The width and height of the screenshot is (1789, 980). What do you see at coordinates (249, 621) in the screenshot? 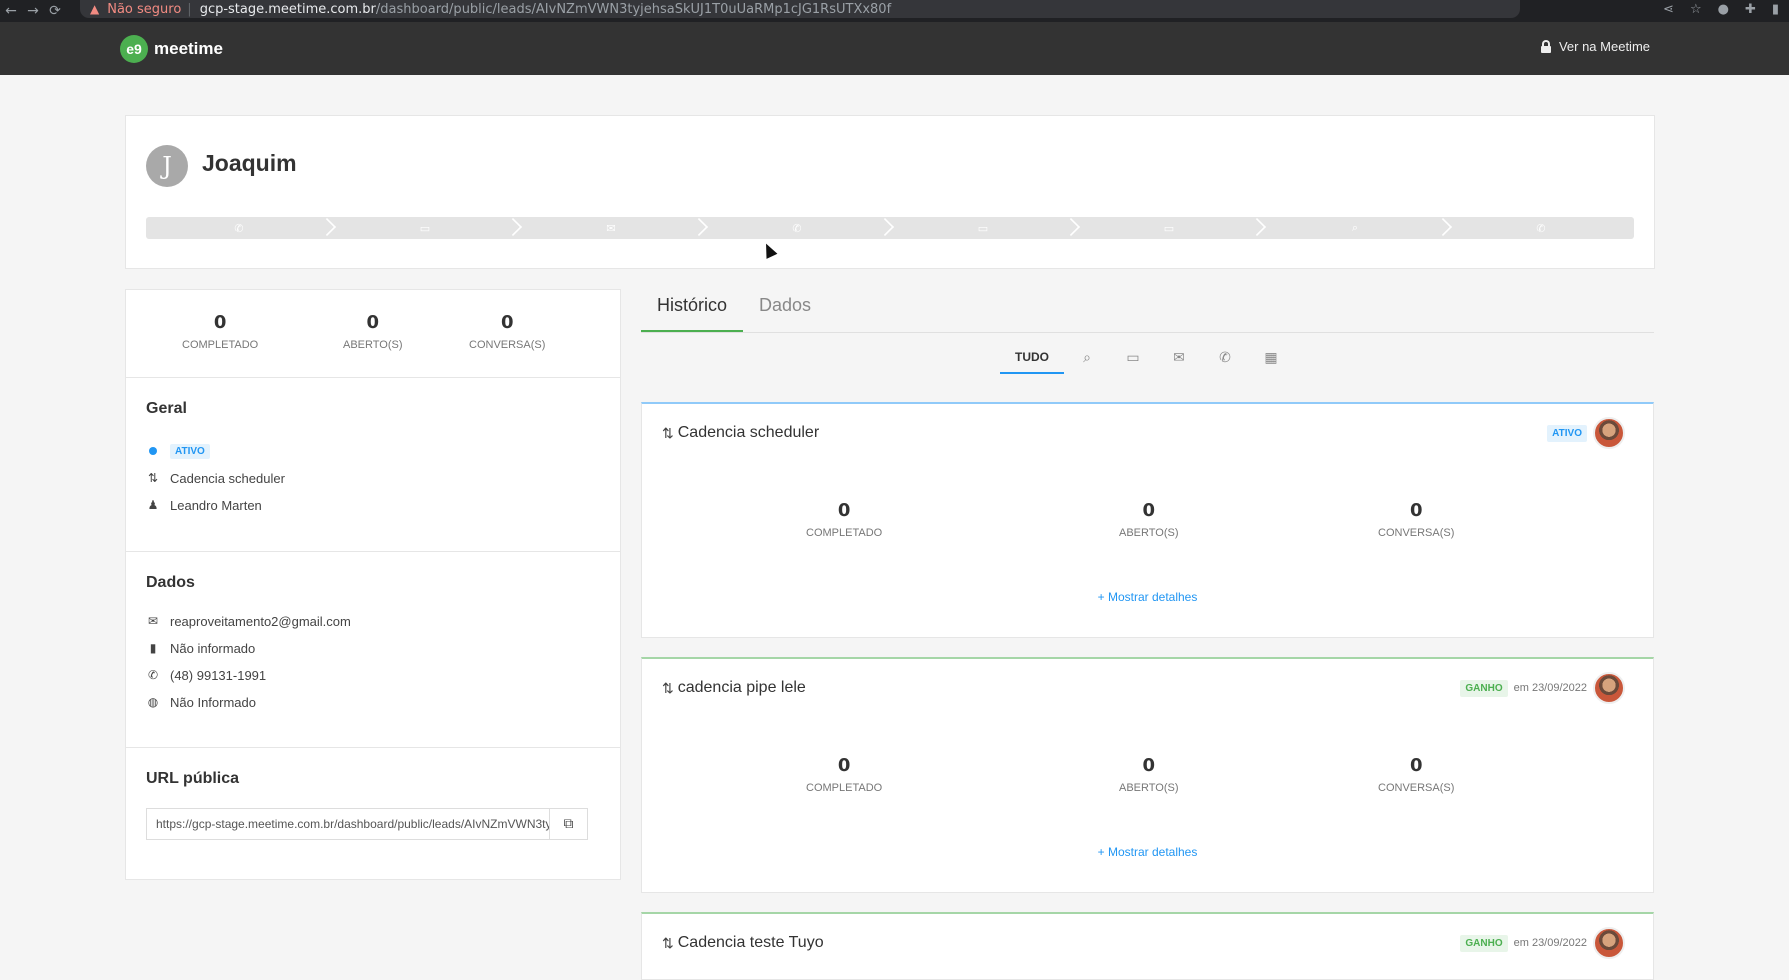
I see `email-row: ✉ reaproveitamento2@gmail.com` at bounding box center [249, 621].